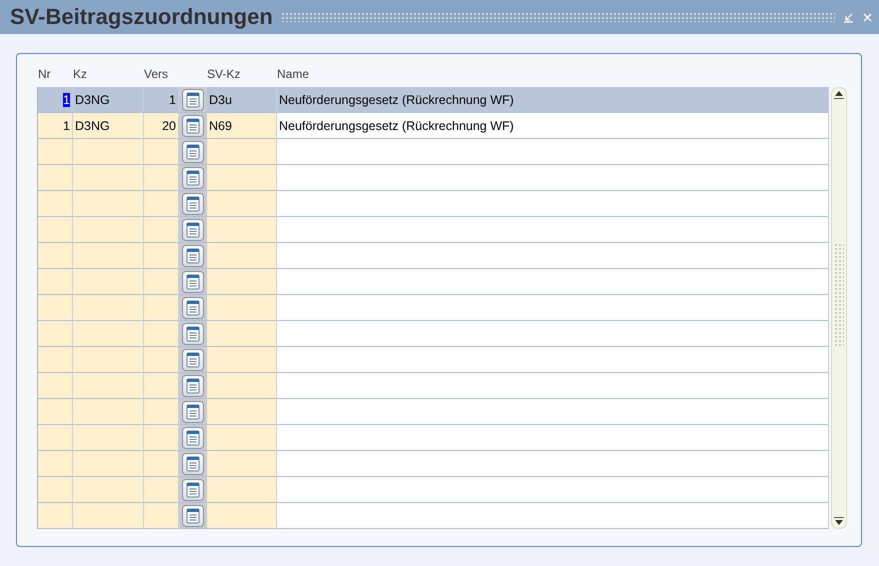 The height and width of the screenshot is (566, 879). Describe the element at coordinates (80, 74) in the screenshot. I see `column-header: Kz` at that location.